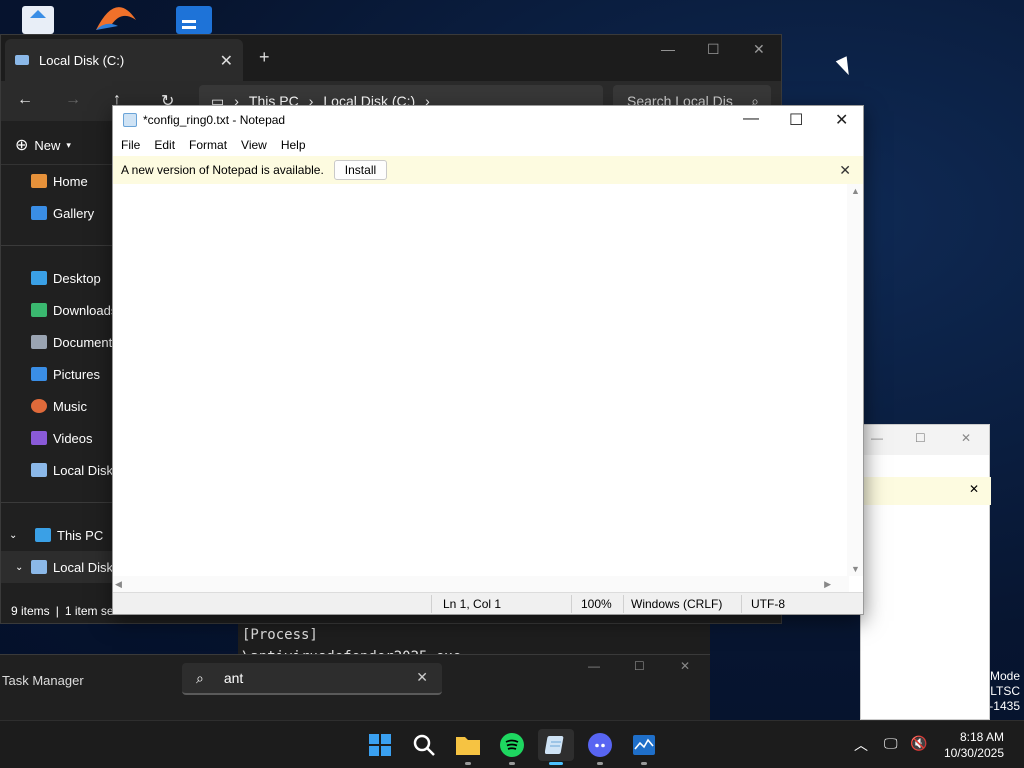 The height and width of the screenshot is (768, 1024). I want to click on edge-browser-icon, so click(116, 17).